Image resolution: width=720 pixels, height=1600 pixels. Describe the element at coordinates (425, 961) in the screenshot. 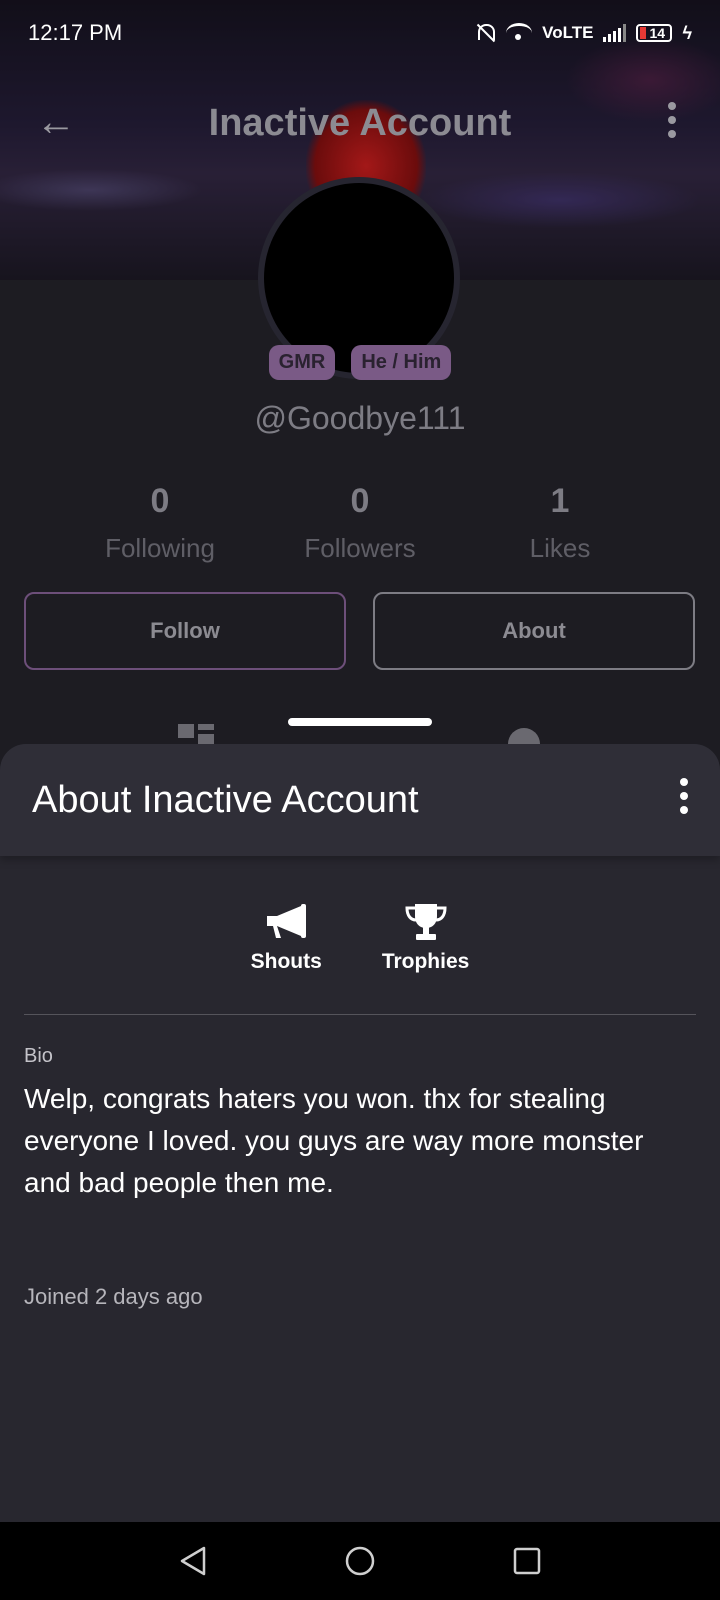

I see `tab-label: Trophies` at that location.